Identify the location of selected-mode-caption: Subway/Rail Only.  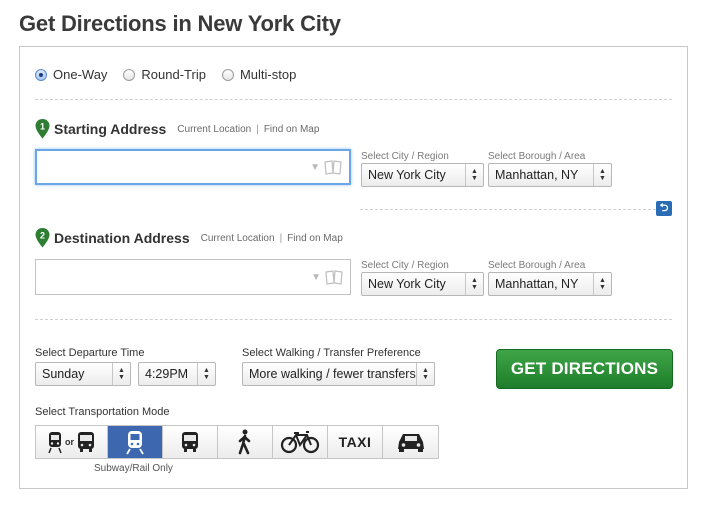
(133, 468).